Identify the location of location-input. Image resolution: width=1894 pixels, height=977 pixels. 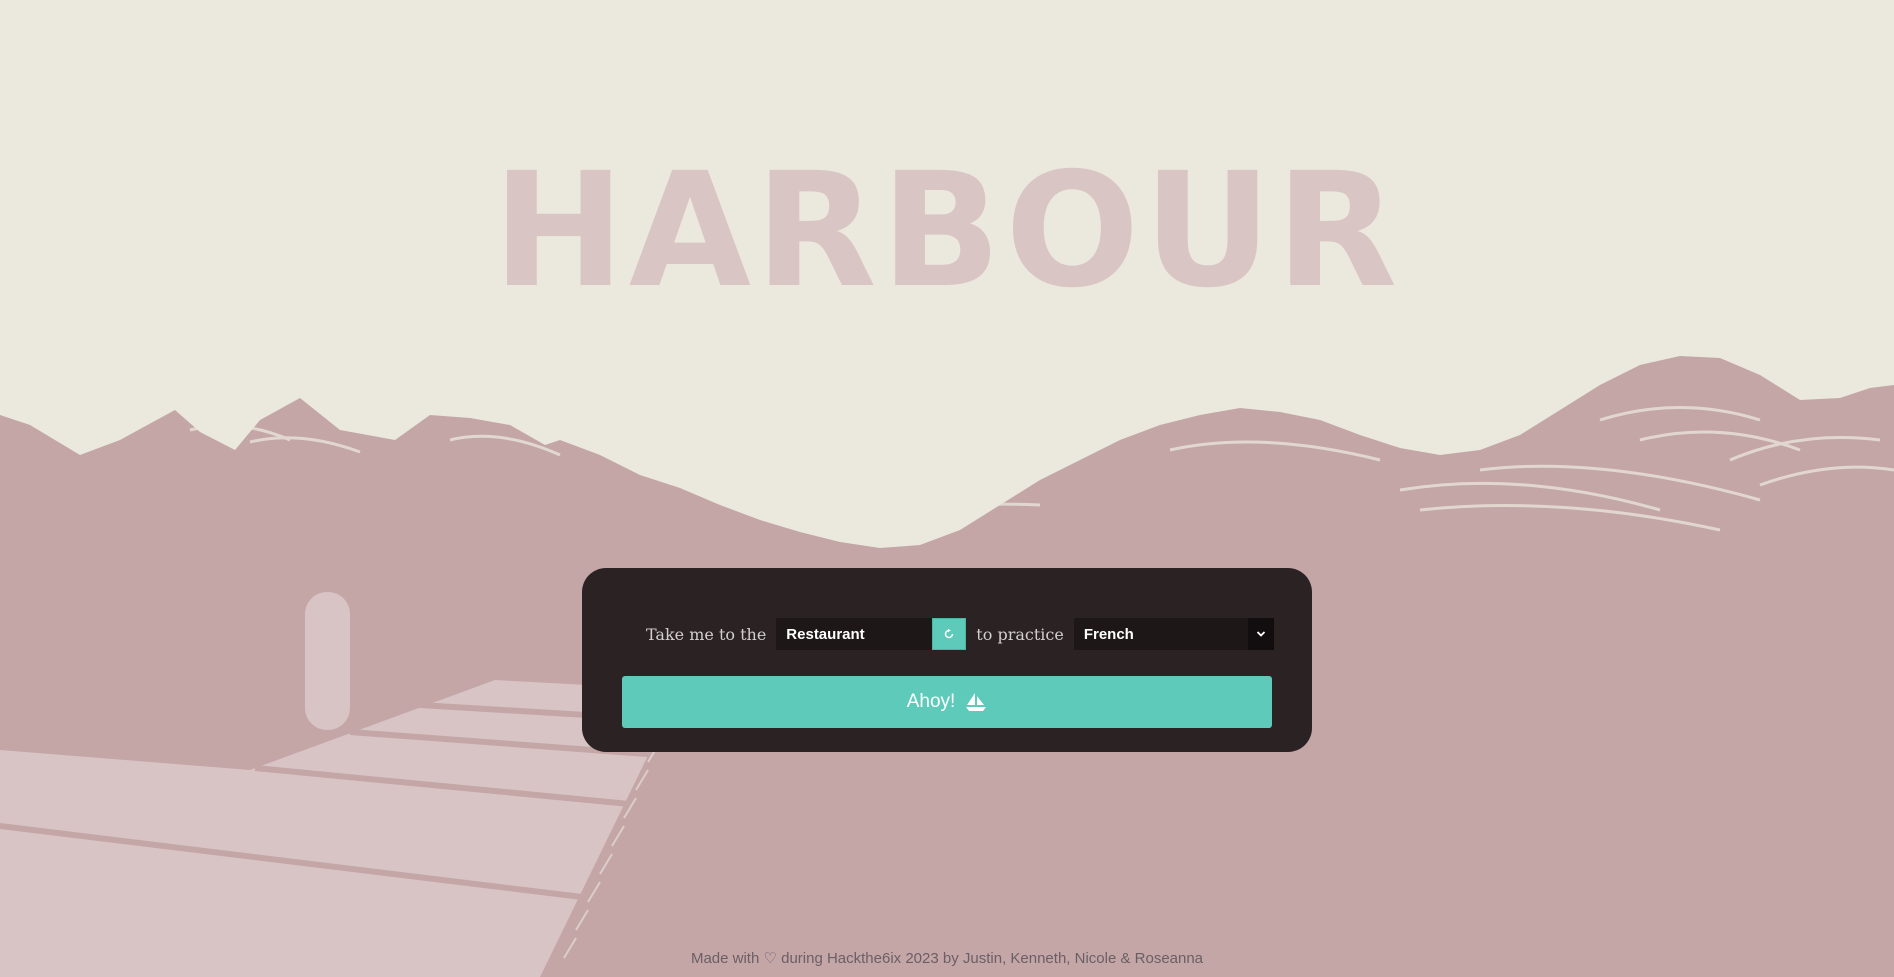
(854, 634).